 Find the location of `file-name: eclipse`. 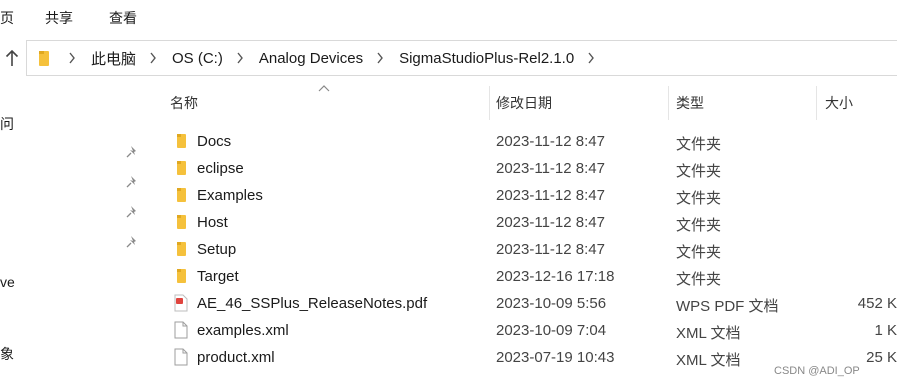

file-name: eclipse is located at coordinates (220, 168).